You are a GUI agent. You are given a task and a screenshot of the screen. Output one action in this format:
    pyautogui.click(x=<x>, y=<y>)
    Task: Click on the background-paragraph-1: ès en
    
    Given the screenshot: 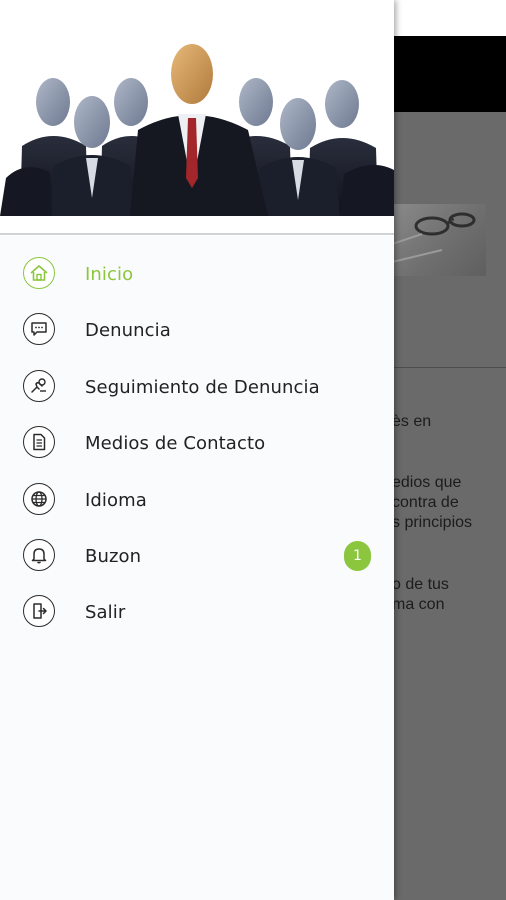 What is the action you would take?
    pyautogui.click(x=412, y=421)
    